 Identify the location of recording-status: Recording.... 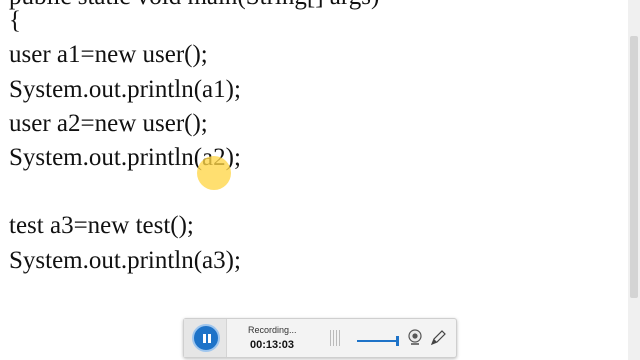
(272, 330).